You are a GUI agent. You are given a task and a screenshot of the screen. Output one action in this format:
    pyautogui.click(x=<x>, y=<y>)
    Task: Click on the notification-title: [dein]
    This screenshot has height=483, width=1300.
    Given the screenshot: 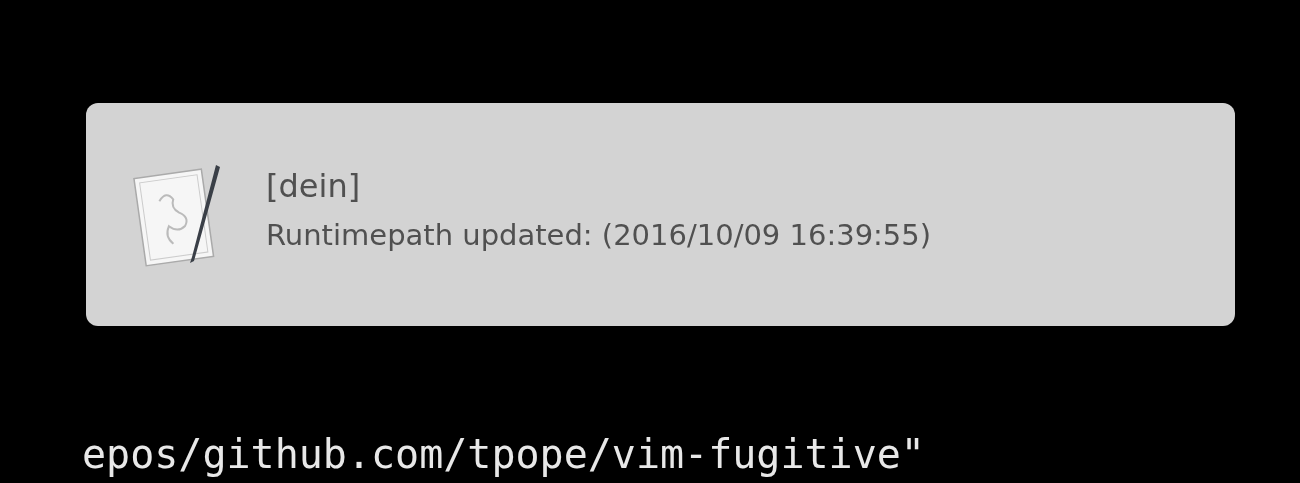 What is the action you would take?
    pyautogui.click(x=314, y=187)
    